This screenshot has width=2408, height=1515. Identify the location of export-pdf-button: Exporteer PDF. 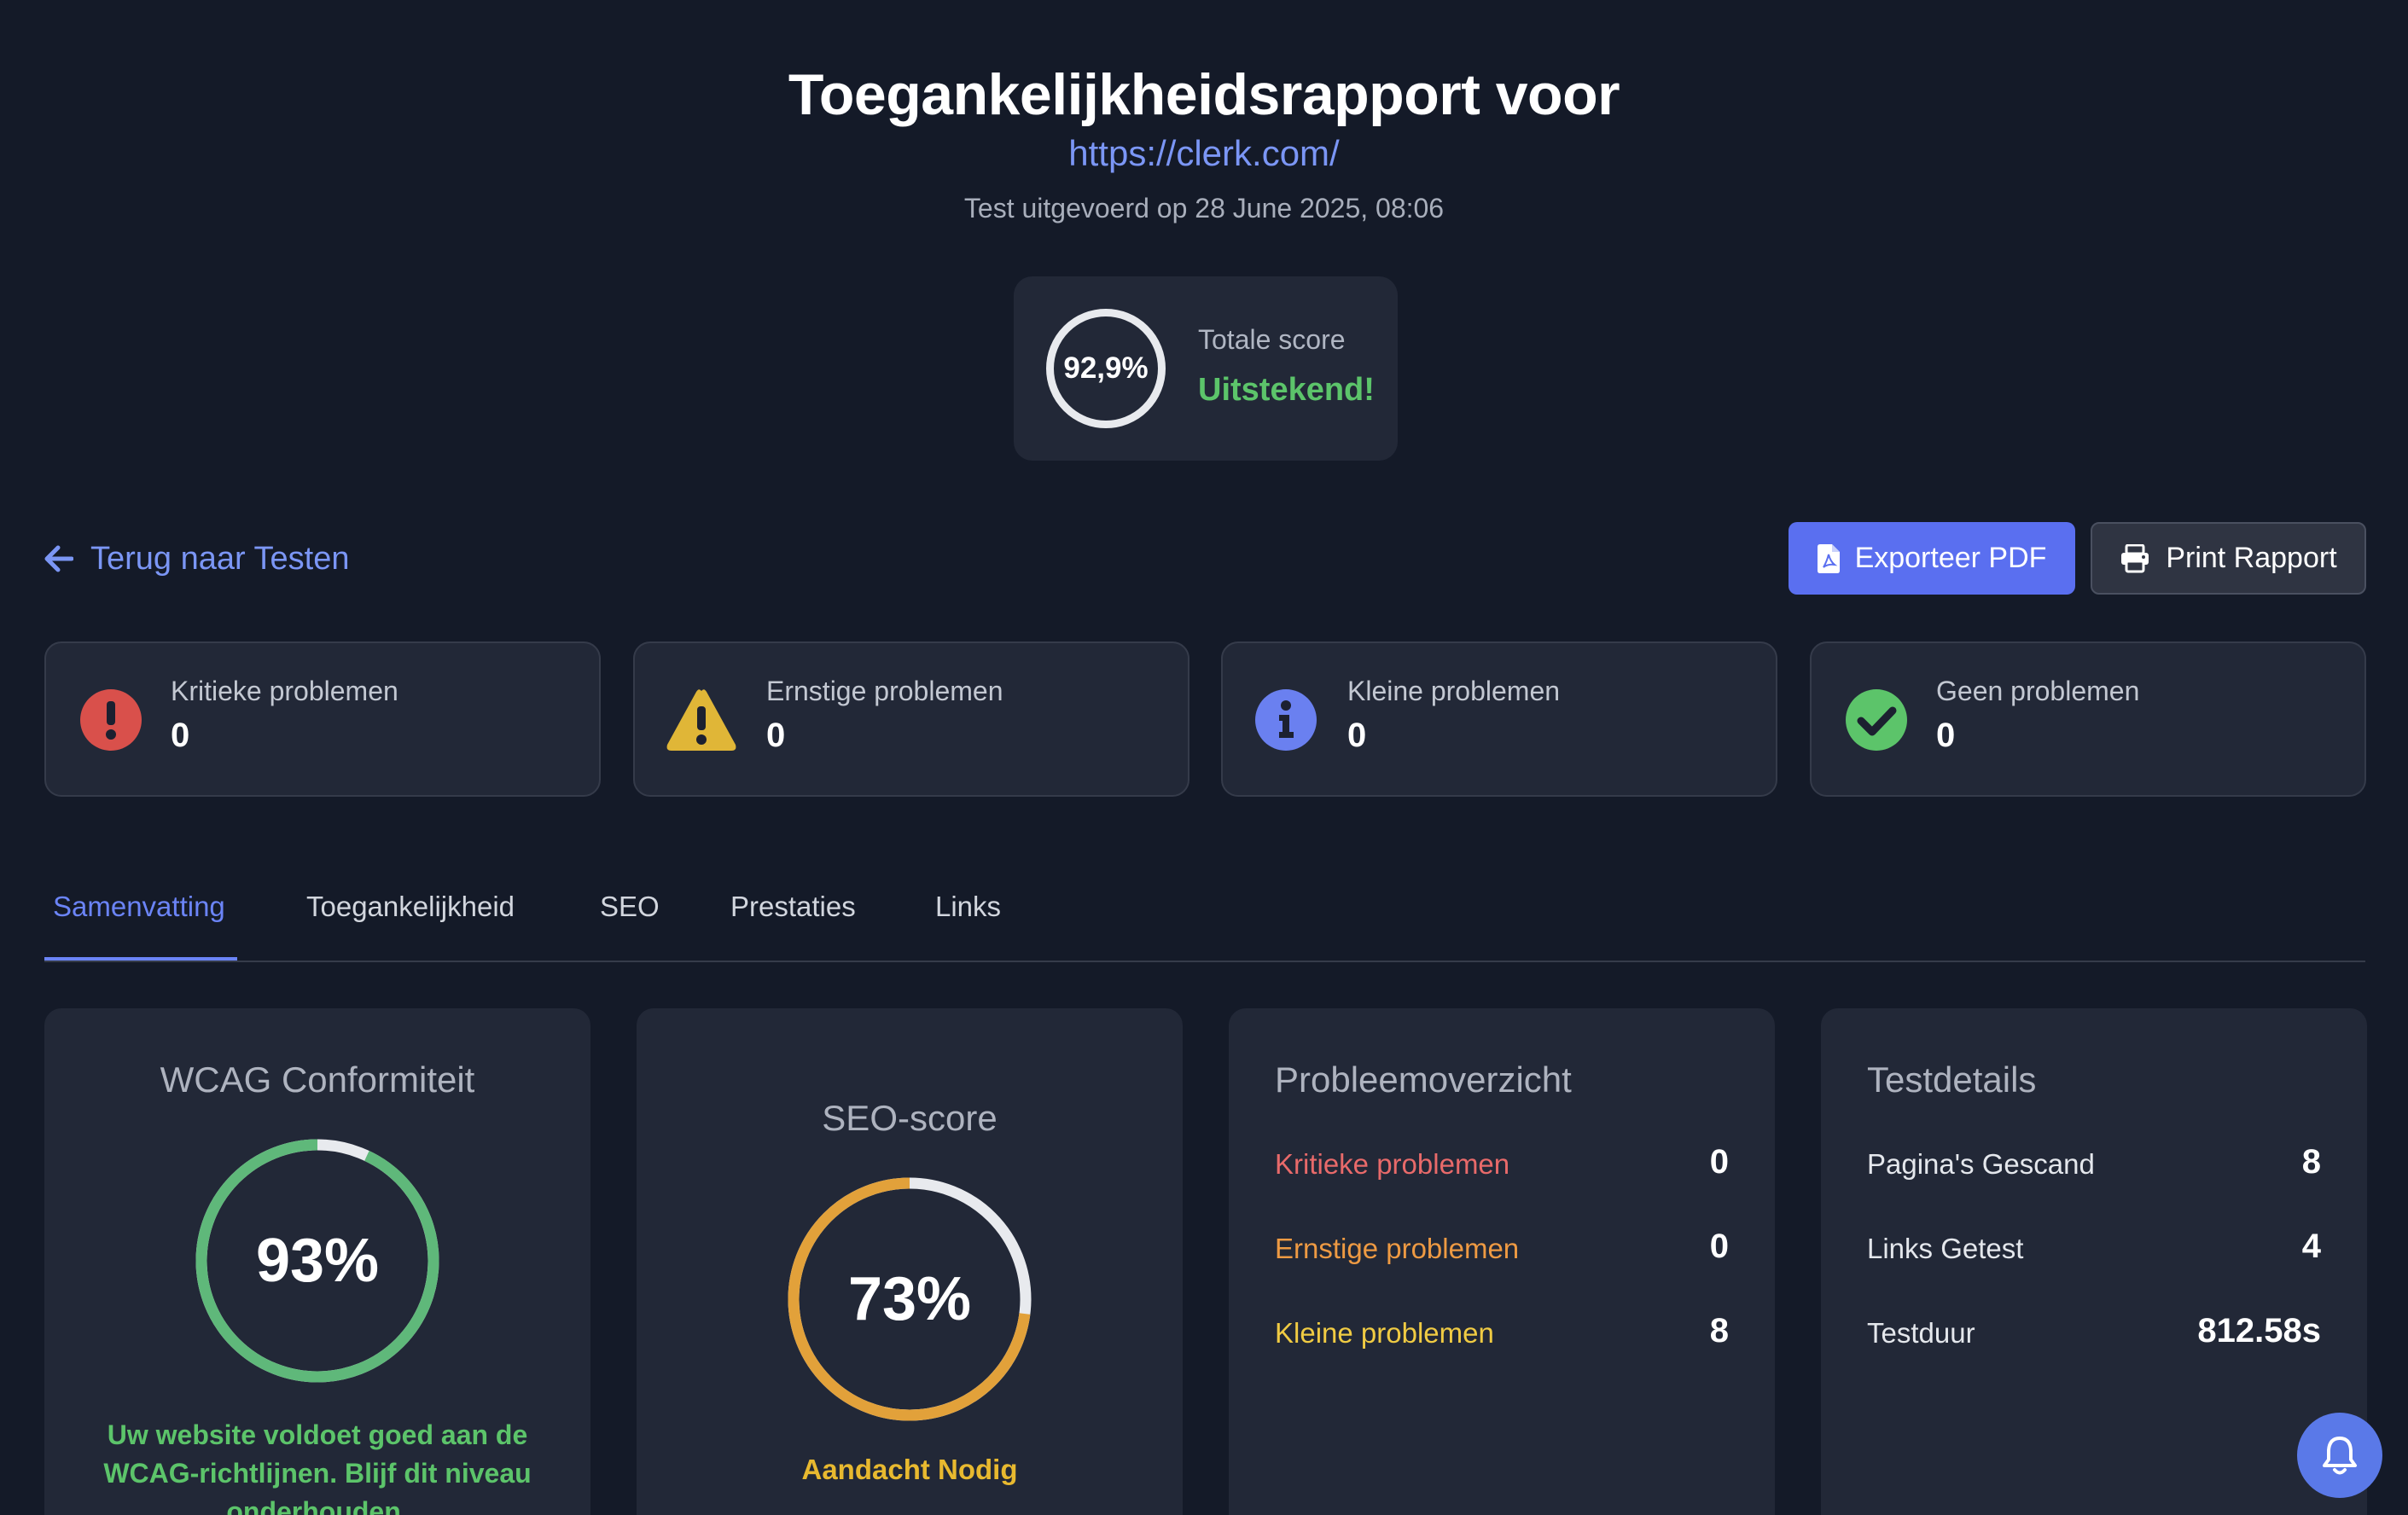
(1932, 558).